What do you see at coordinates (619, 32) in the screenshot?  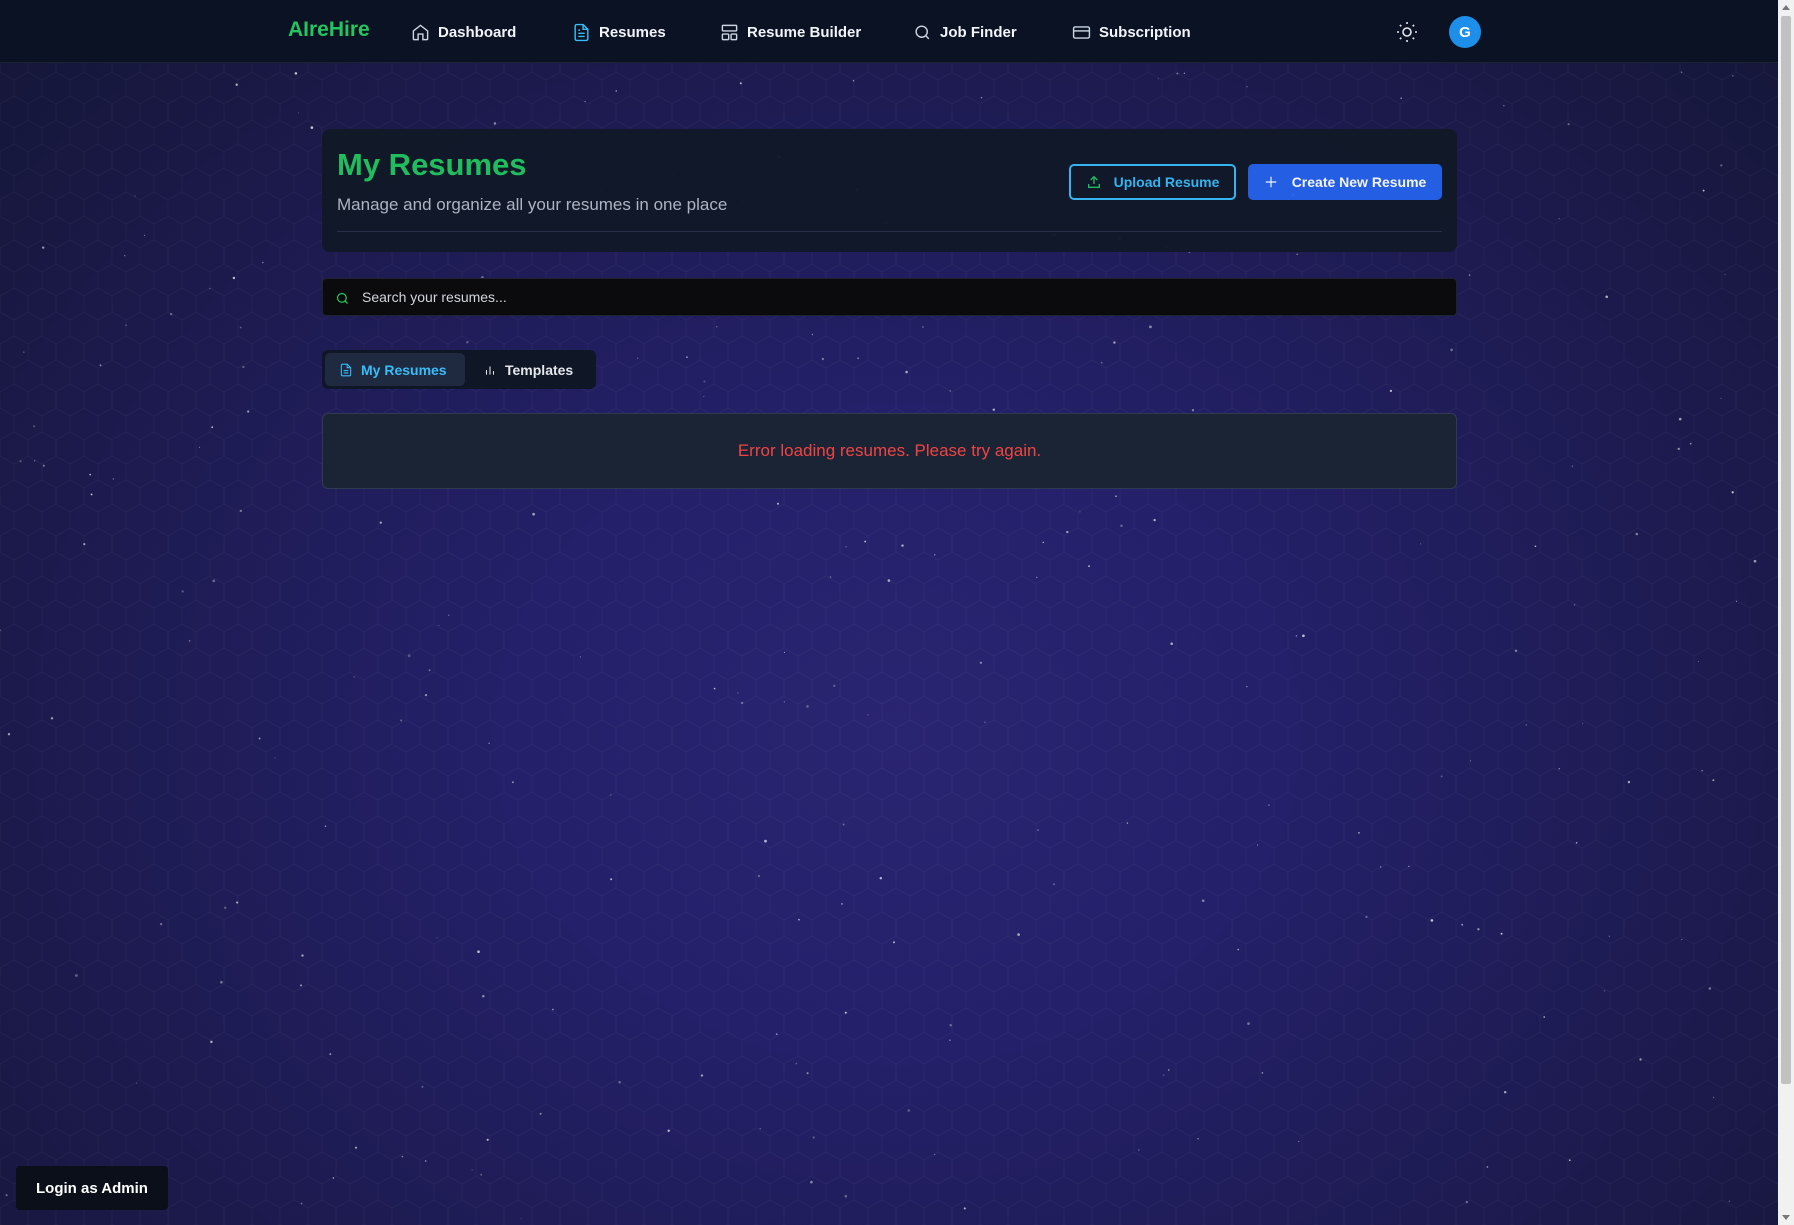 I see `nav-resumes: Resumes` at bounding box center [619, 32].